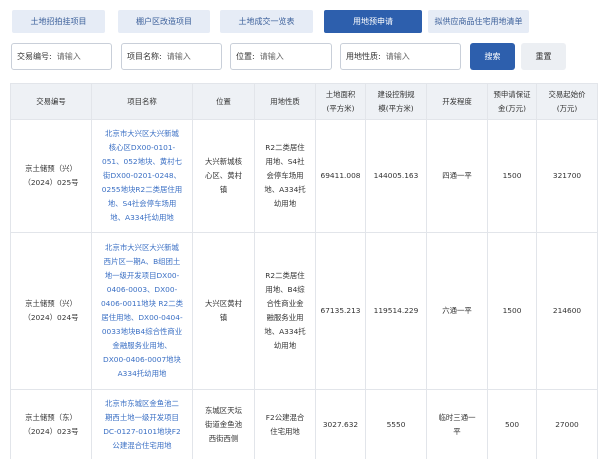 Image resolution: width=600 pixels, height=459 pixels. I want to click on cell-location: 大兴新城核 心区、黄村 镇, so click(223, 176).